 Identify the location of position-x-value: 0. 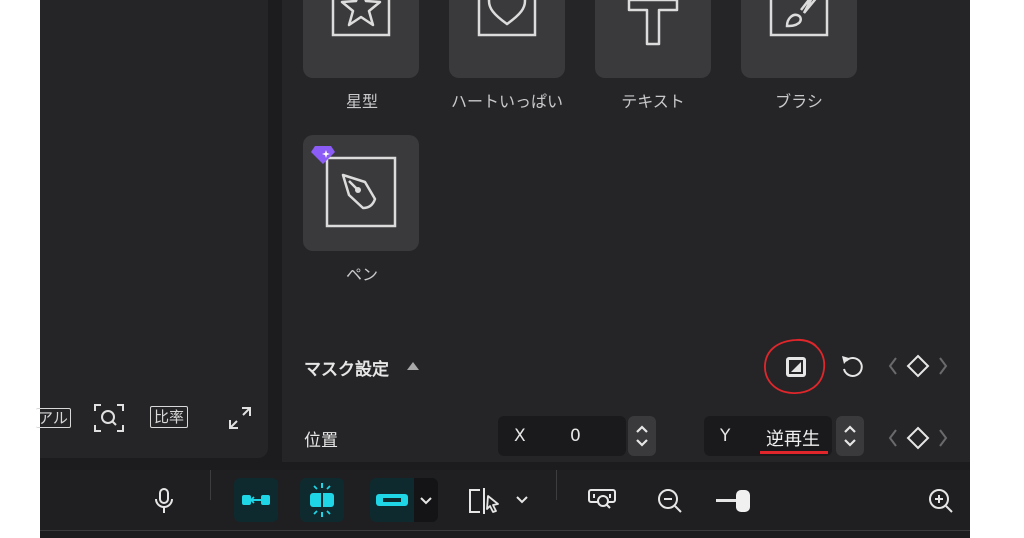
(575, 436).